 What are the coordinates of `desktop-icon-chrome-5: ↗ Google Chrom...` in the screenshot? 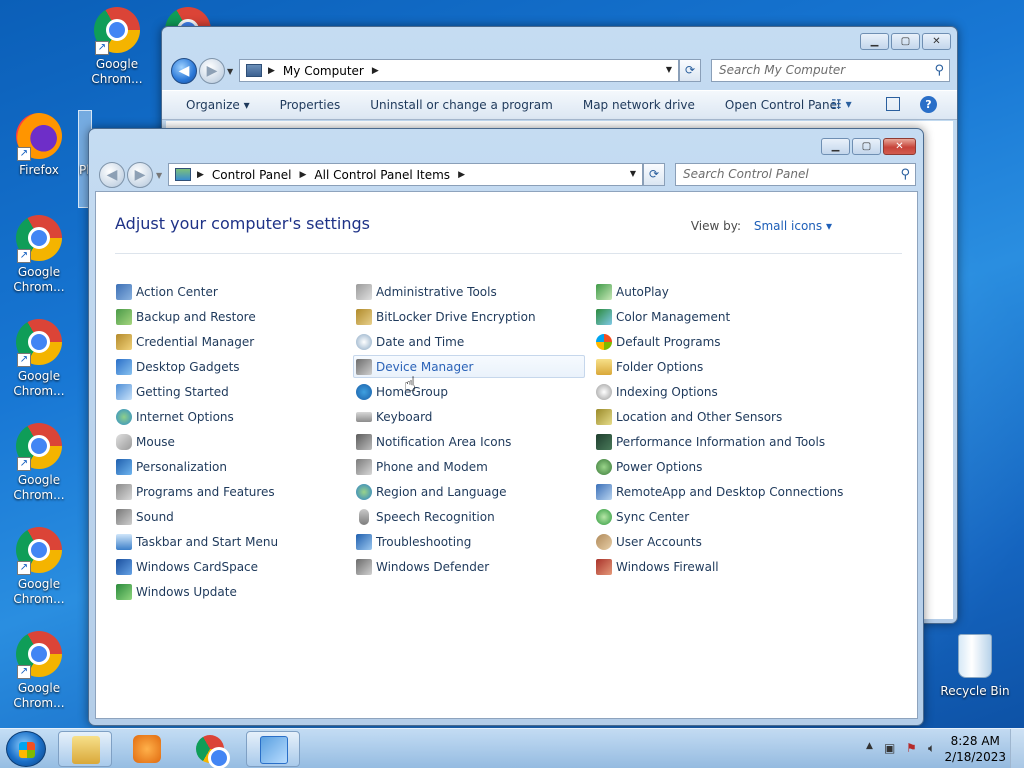 It's located at (39, 566).